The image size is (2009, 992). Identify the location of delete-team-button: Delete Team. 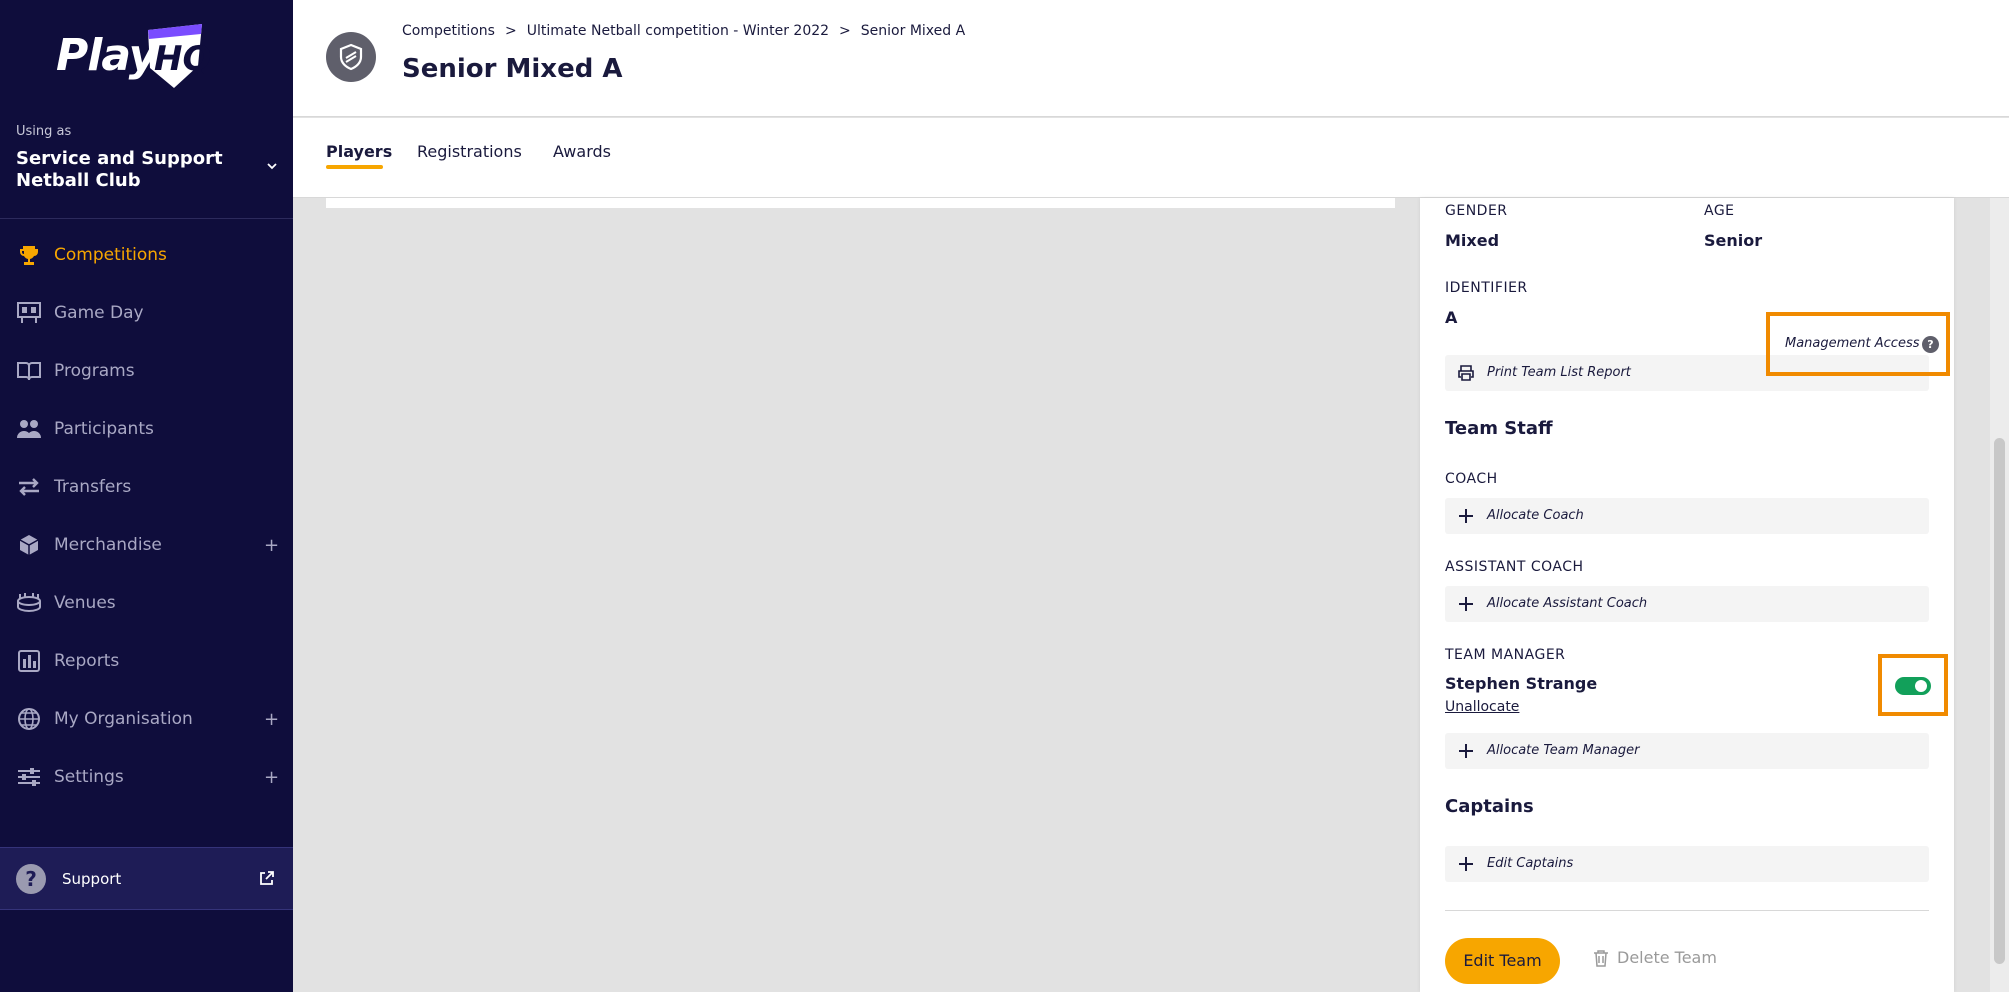
(1655, 957).